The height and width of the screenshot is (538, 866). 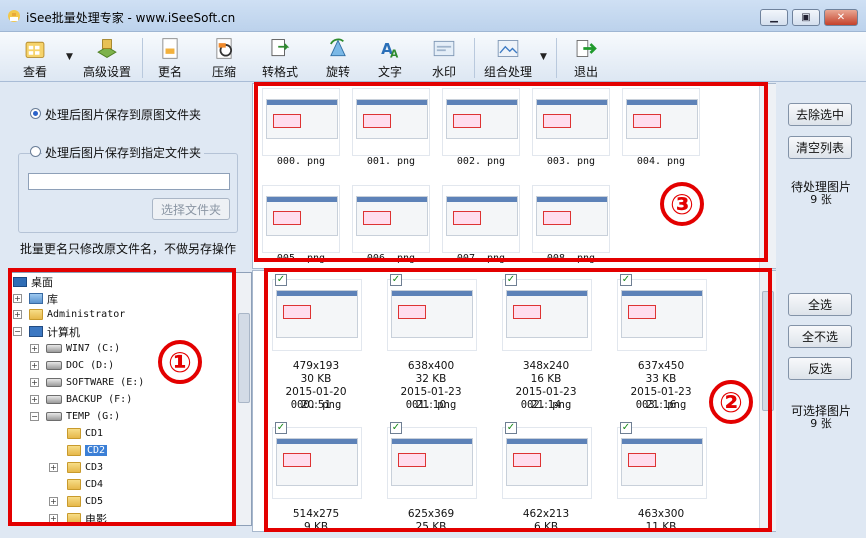 I want to click on combined-process-dropdown-icon: ▼, so click(x=543, y=57).